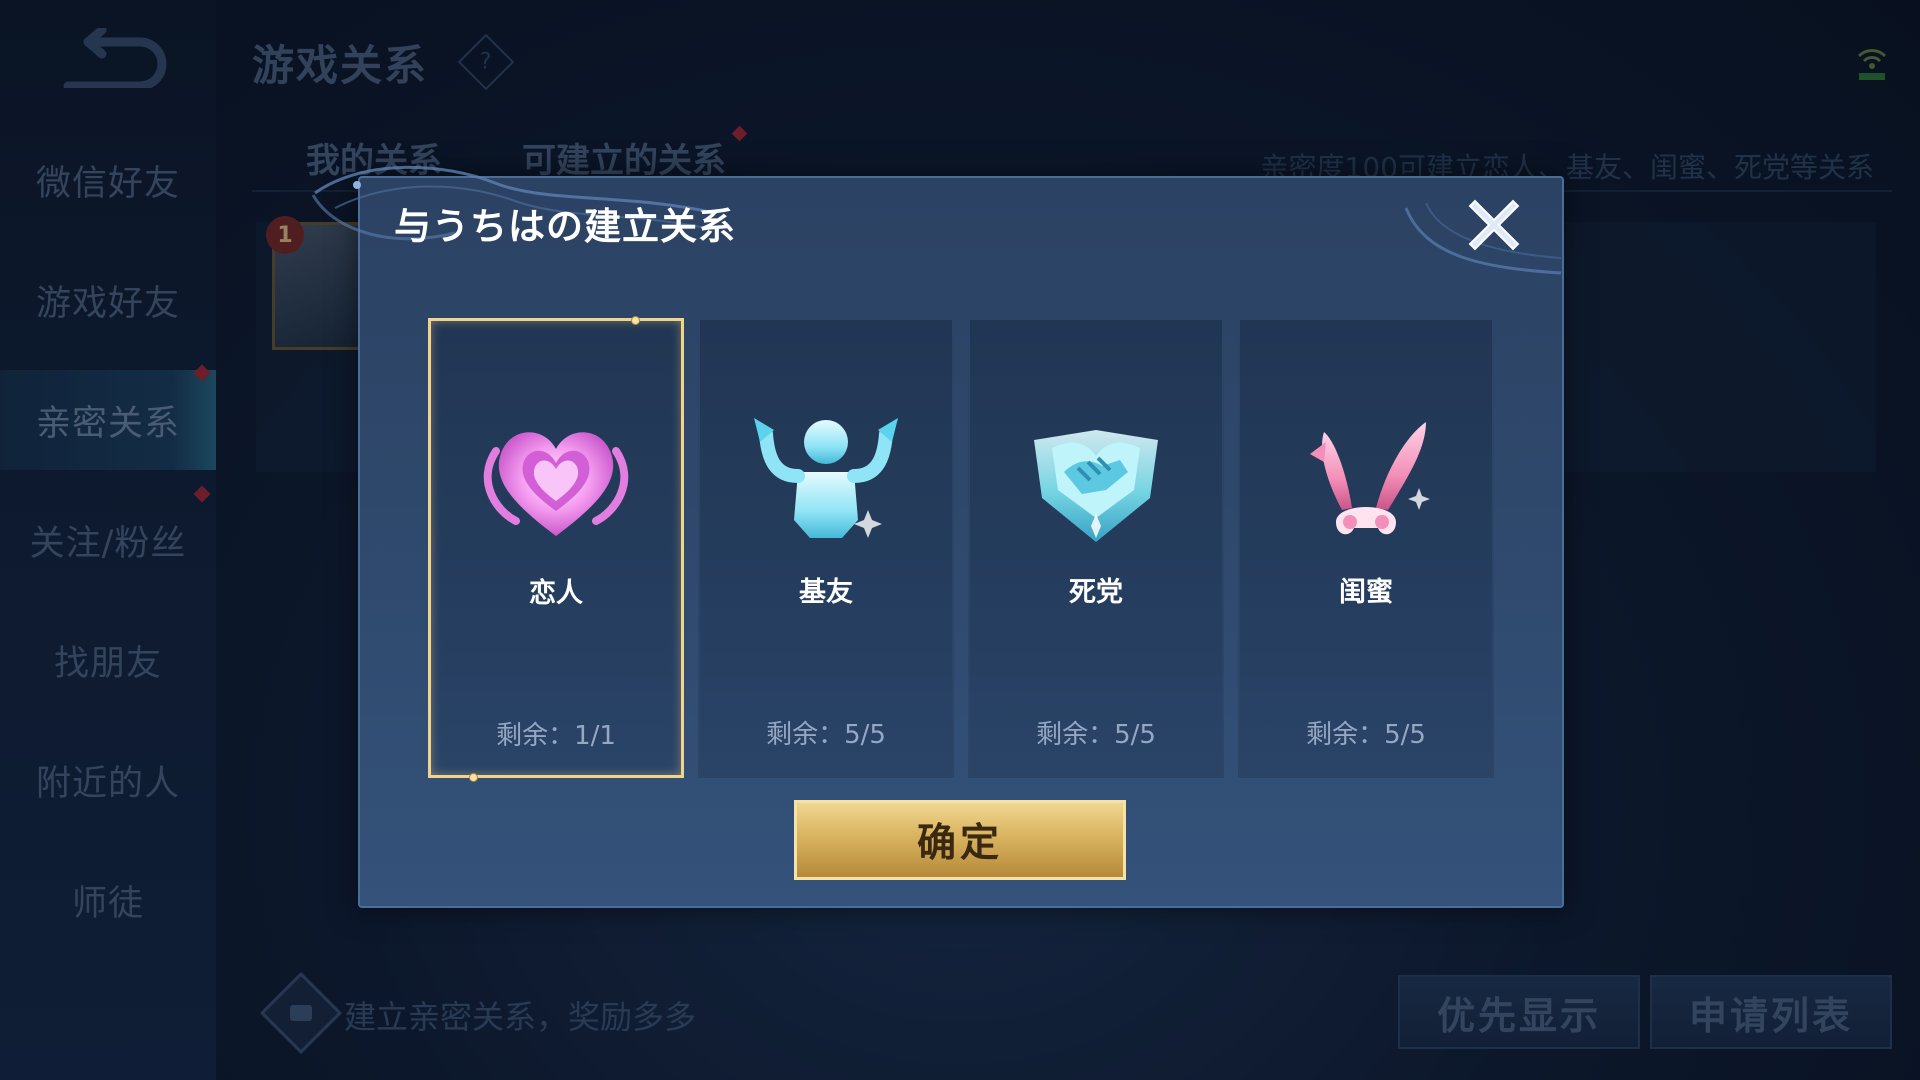  What do you see at coordinates (556, 549) in the screenshot?
I see `relation-card-lover: 恋人 剩余：1/1` at bounding box center [556, 549].